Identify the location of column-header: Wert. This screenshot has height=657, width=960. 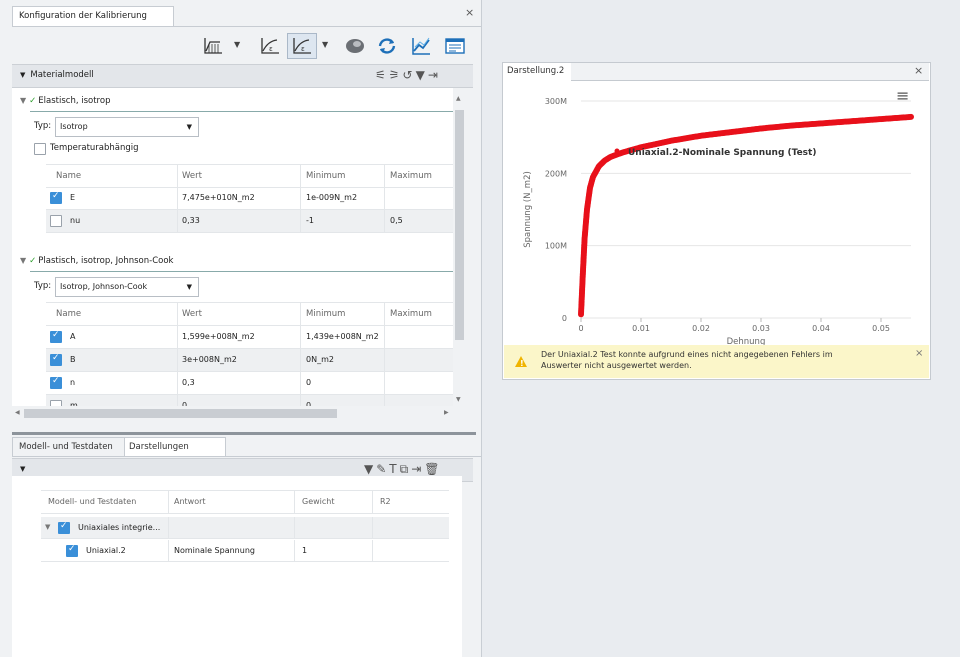
(192, 176).